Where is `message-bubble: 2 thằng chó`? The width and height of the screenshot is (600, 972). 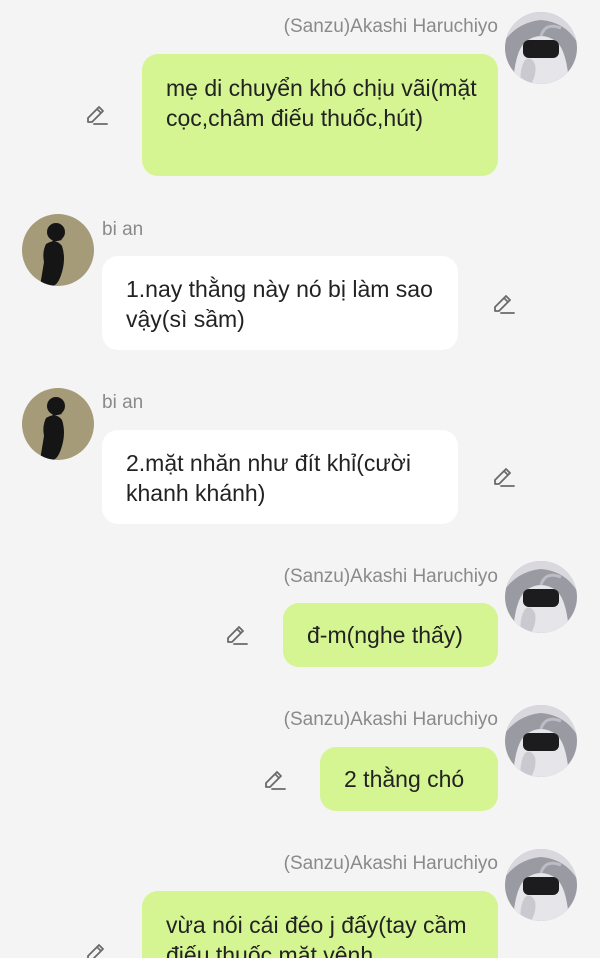 message-bubble: 2 thằng chó is located at coordinates (409, 779).